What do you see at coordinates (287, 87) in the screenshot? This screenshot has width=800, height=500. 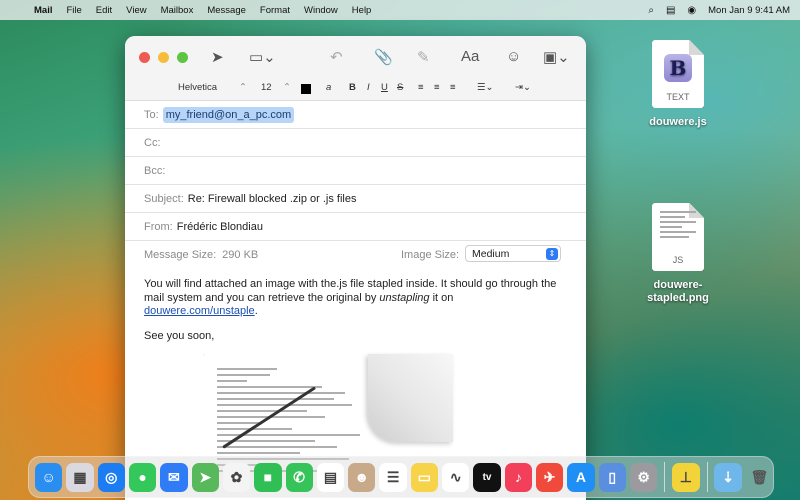 I see `size-stepper-icon: ⌃` at bounding box center [287, 87].